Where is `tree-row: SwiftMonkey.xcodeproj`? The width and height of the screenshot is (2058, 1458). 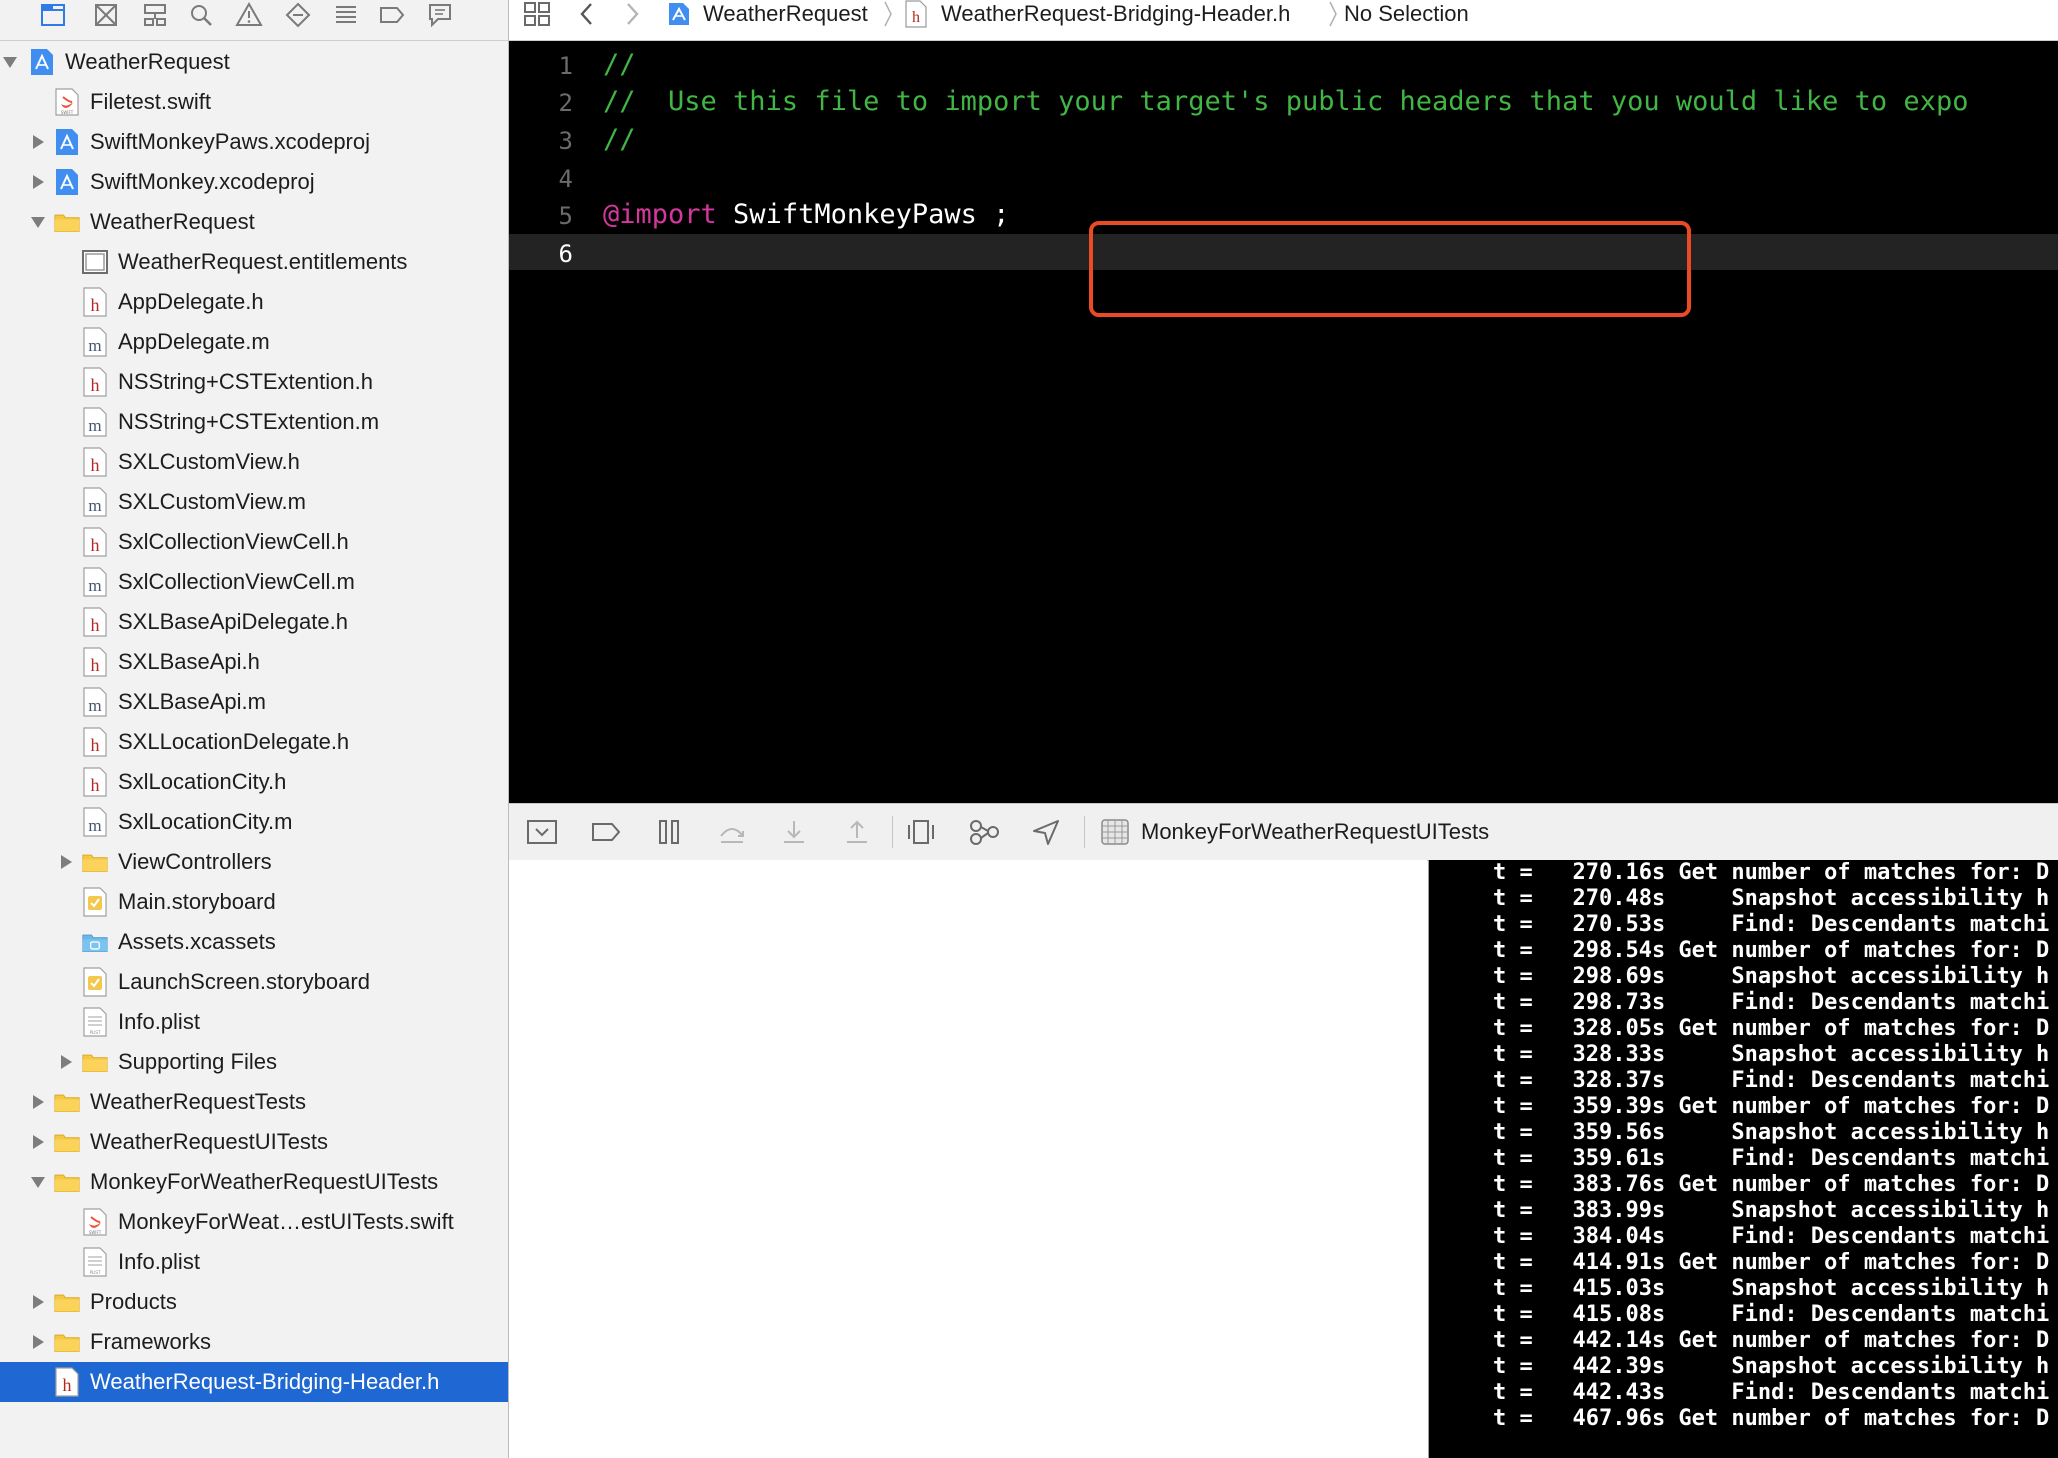
tree-row: SwiftMonkey.xcodeproj is located at coordinates (254, 182).